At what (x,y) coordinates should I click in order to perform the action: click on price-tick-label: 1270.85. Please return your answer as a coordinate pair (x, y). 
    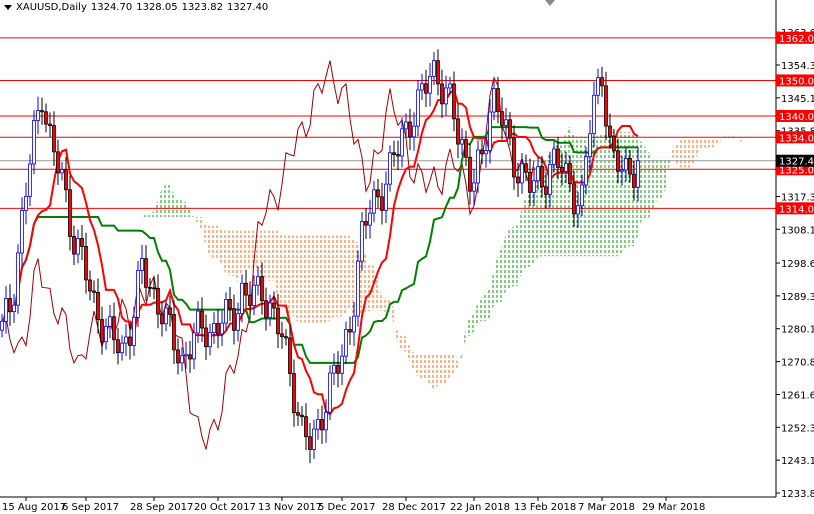
    Looking at the image, I should click on (797, 363).